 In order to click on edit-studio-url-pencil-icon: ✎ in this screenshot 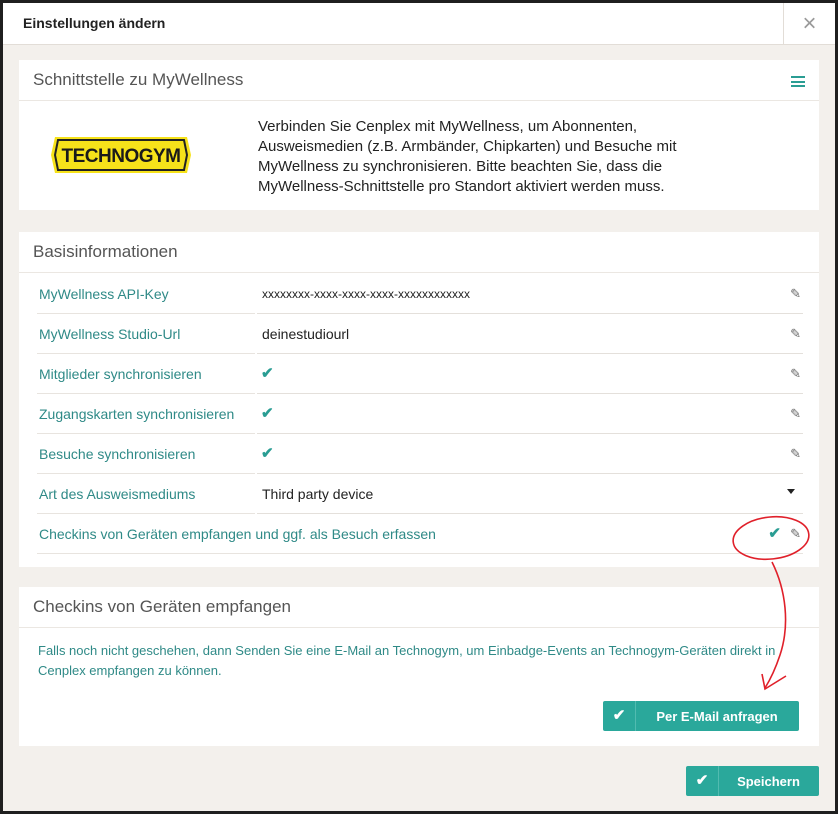, I will do `click(795, 334)`.